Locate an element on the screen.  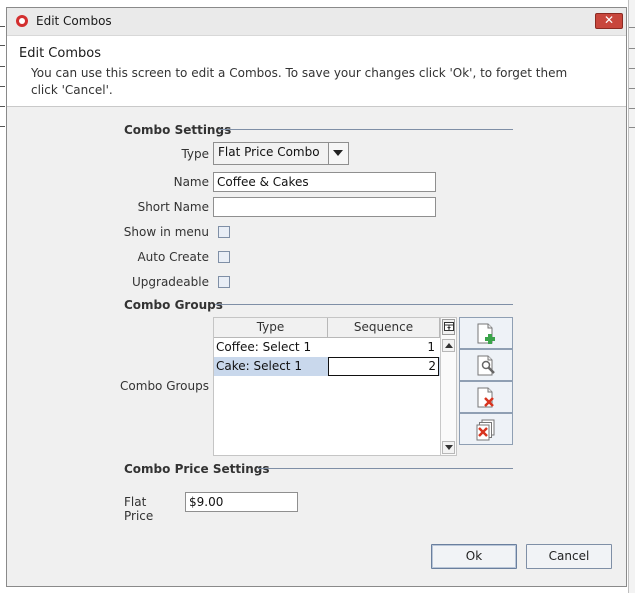
delete-group-button is located at coordinates (486, 397).